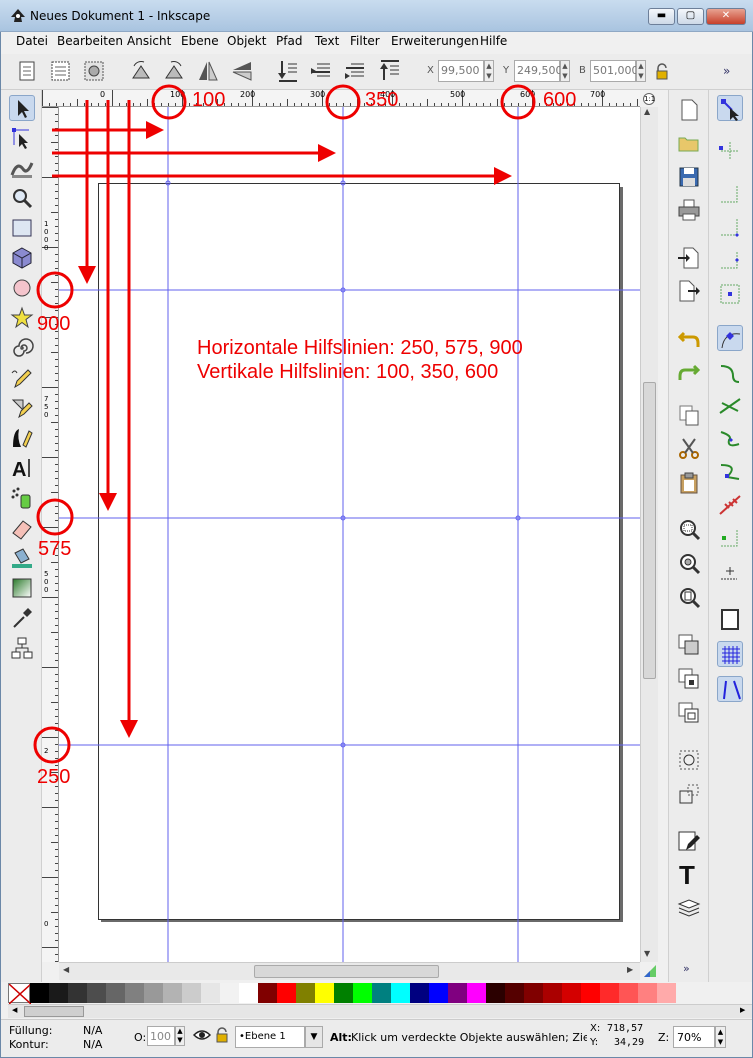  Describe the element at coordinates (689, 645) in the screenshot. I see `duplicate-icon` at that location.